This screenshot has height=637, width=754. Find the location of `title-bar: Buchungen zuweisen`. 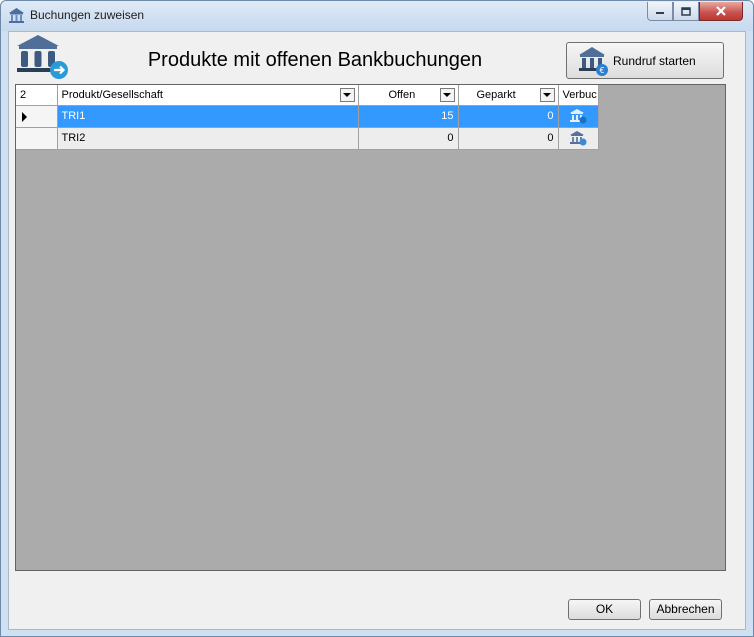

title-bar: Buchungen zuweisen is located at coordinates (377, 16).